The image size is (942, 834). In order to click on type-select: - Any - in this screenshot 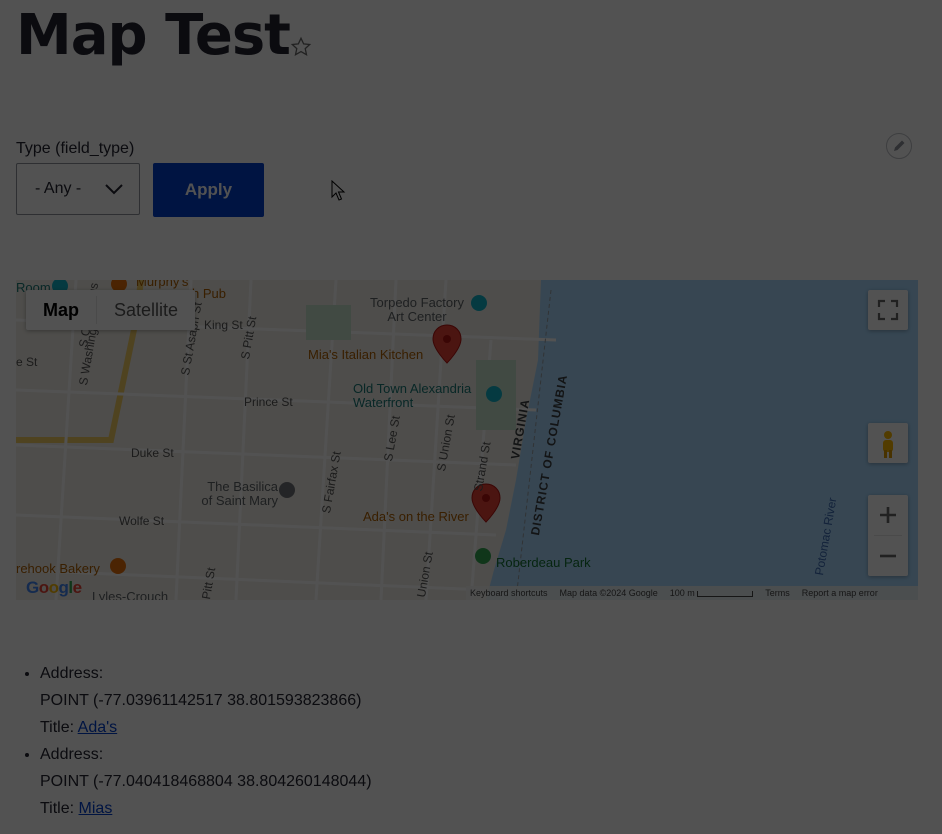, I will do `click(78, 189)`.